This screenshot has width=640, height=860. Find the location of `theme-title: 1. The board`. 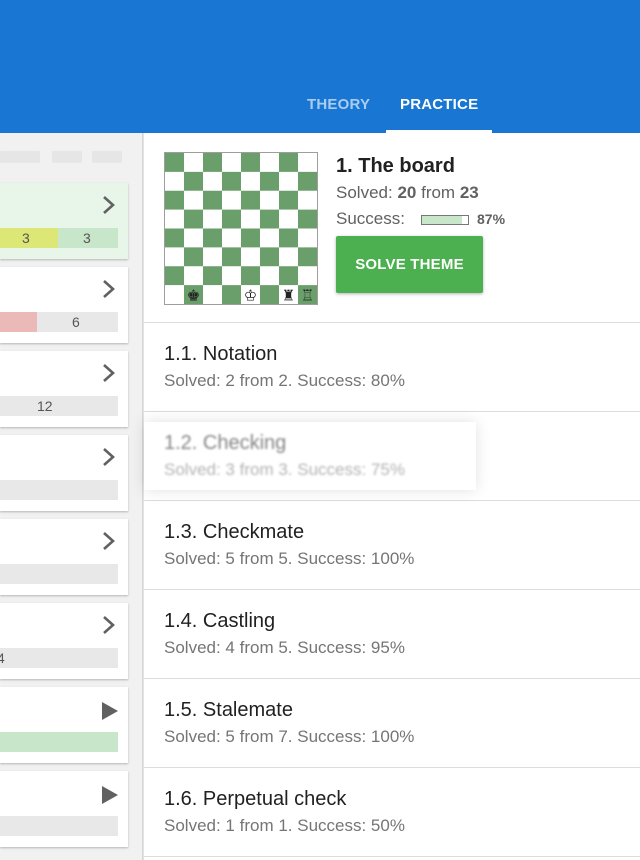

theme-title: 1. The board is located at coordinates (395, 166).